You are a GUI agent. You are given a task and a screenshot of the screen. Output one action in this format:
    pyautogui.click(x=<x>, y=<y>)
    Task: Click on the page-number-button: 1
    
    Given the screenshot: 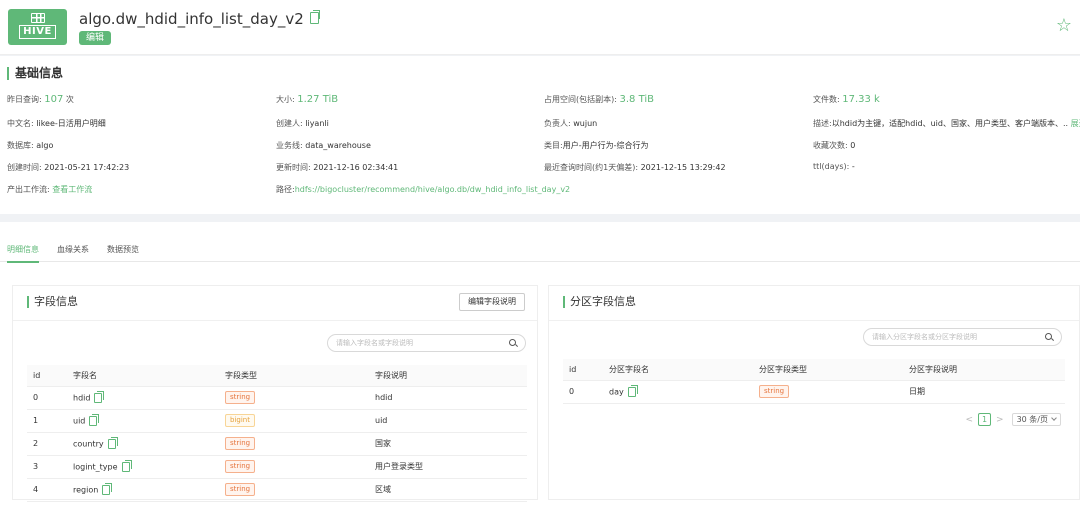 What is the action you would take?
    pyautogui.click(x=985, y=419)
    